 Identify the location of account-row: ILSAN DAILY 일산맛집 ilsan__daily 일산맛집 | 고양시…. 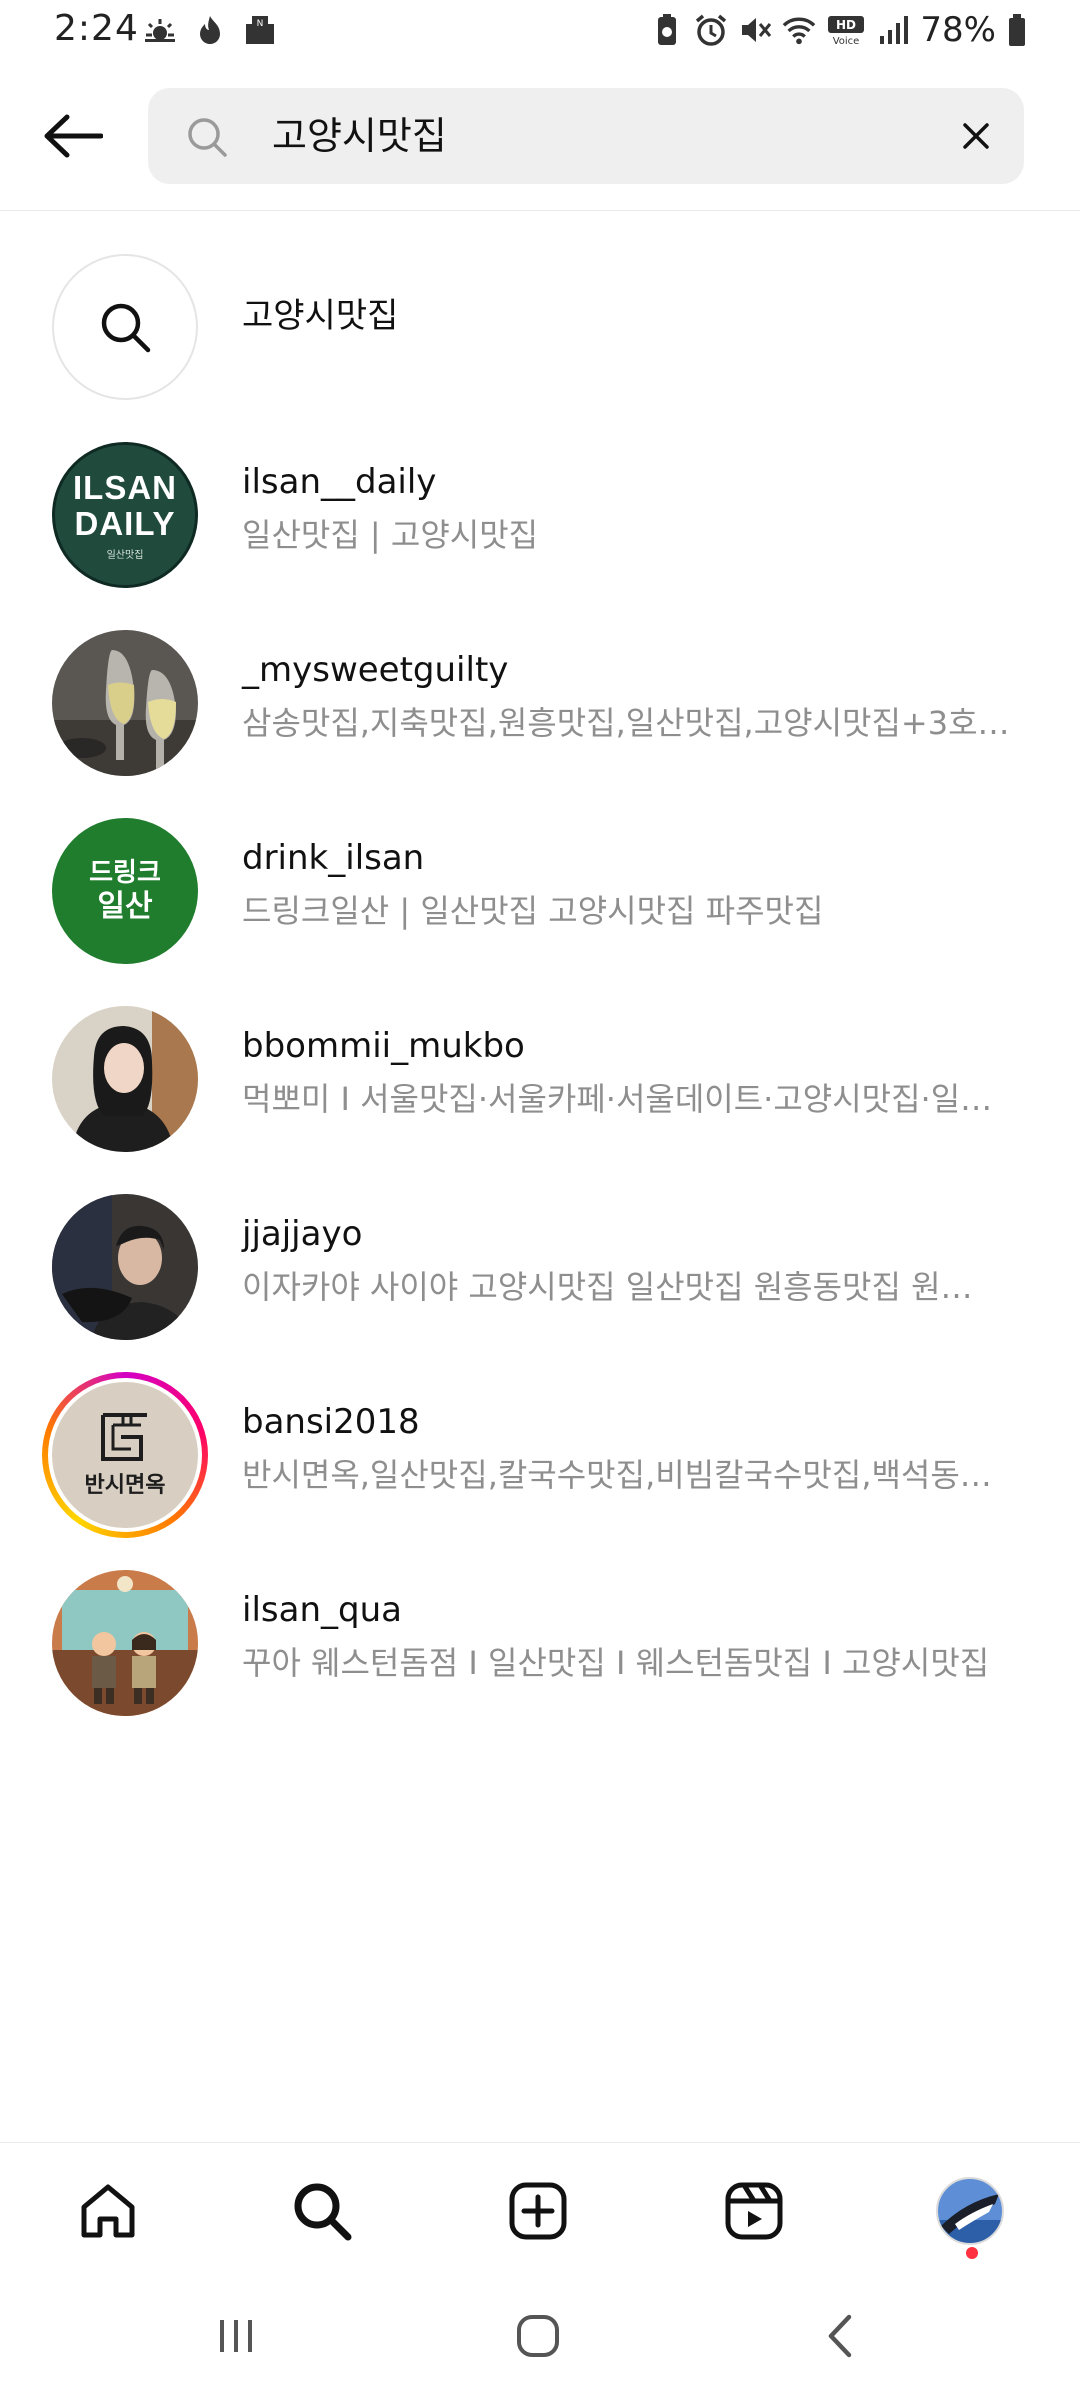
(540, 512).